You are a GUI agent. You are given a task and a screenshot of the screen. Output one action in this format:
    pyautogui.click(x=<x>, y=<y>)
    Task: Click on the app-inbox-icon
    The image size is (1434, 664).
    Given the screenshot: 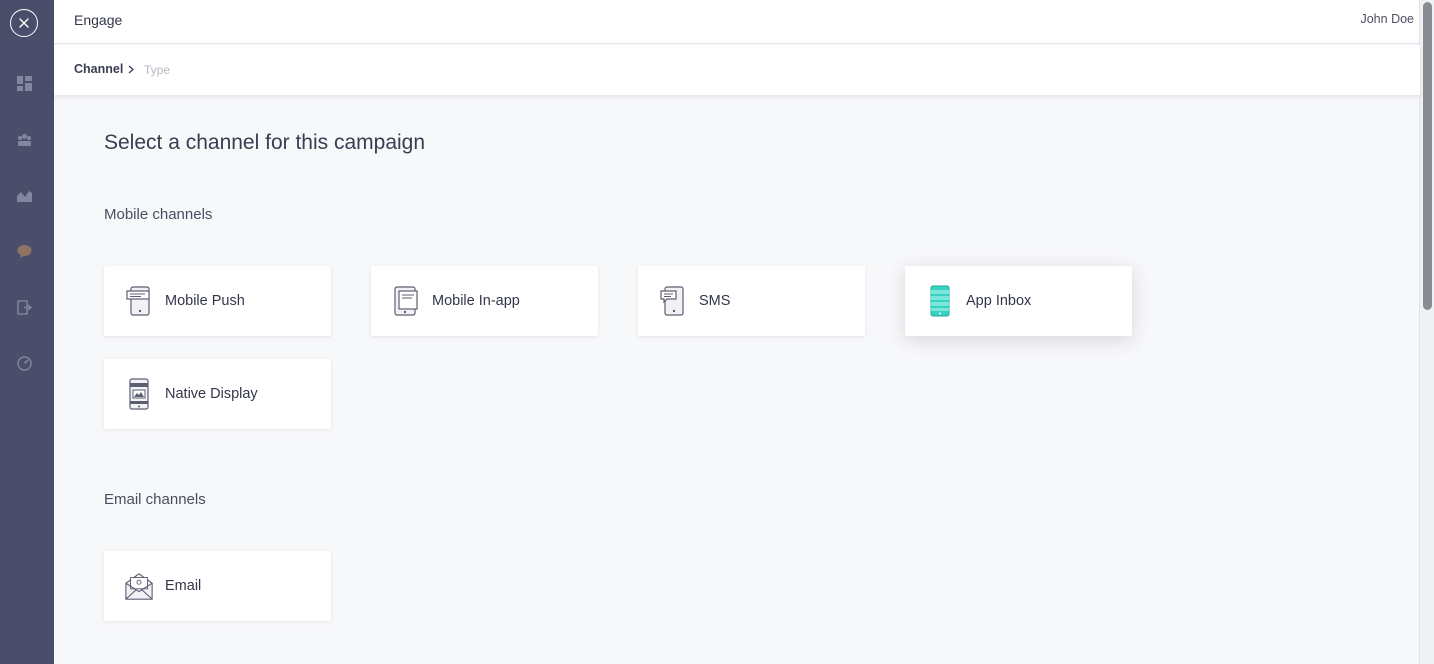 What is the action you would take?
    pyautogui.click(x=940, y=301)
    